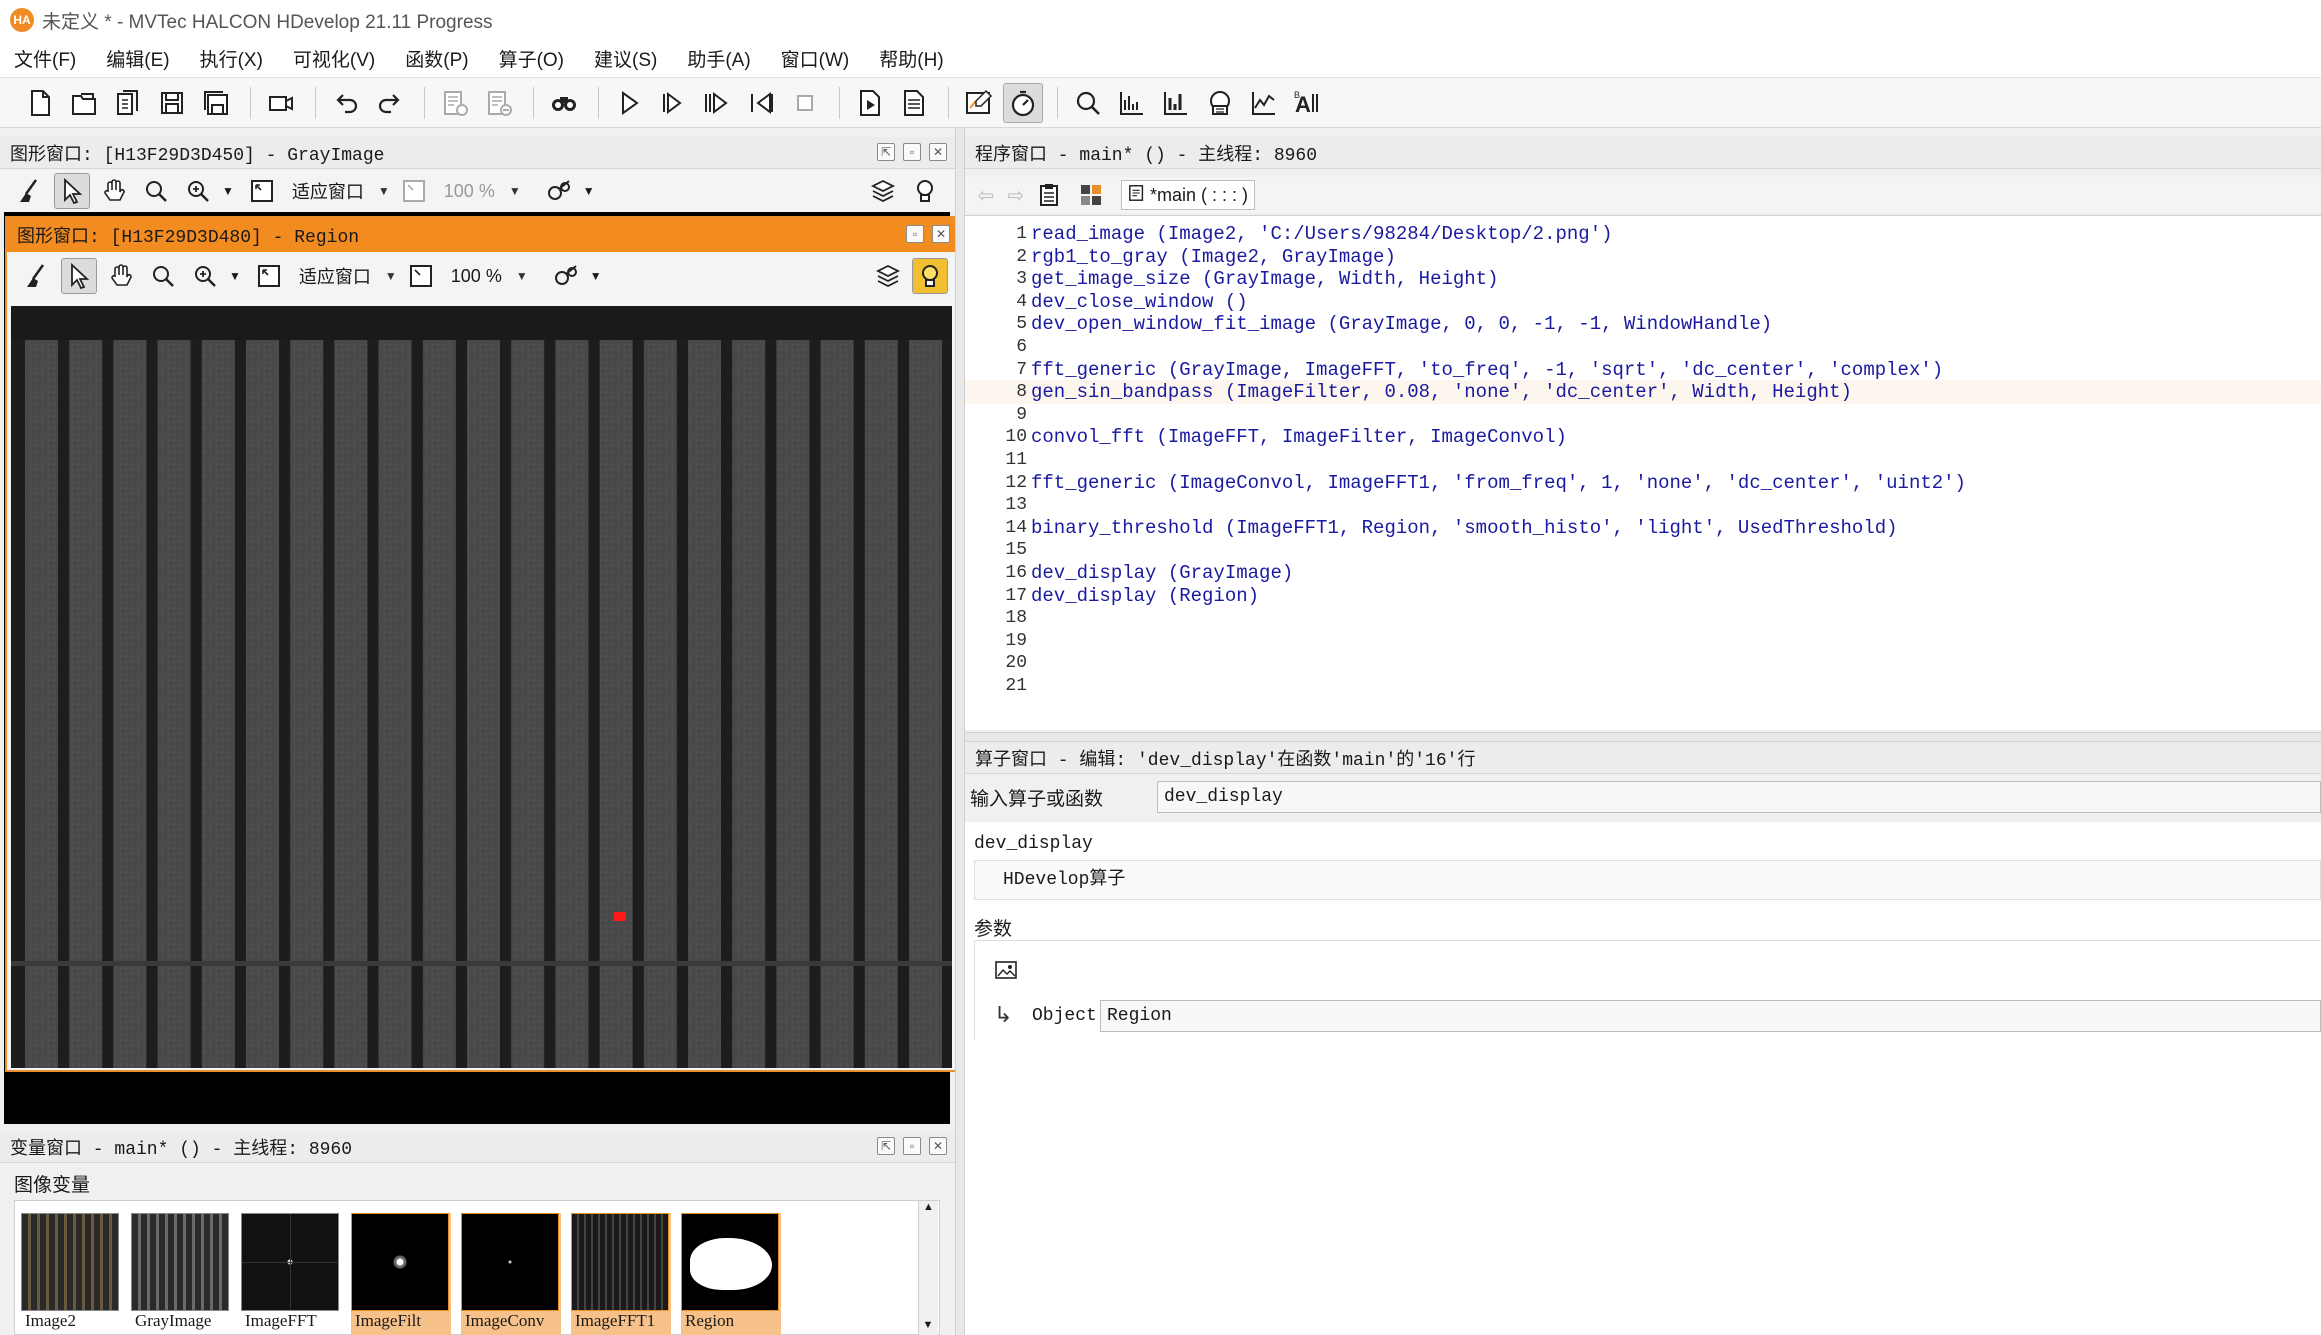 The image size is (2321, 1335). I want to click on line-profile-icon, so click(1264, 103).